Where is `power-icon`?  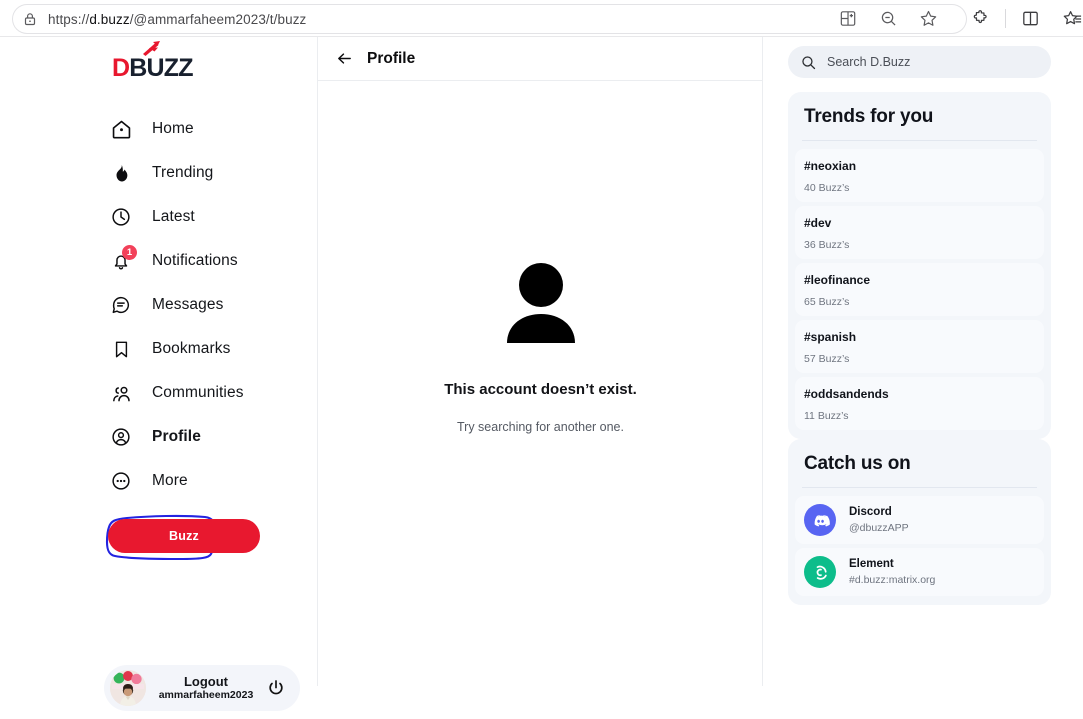 power-icon is located at coordinates (276, 688).